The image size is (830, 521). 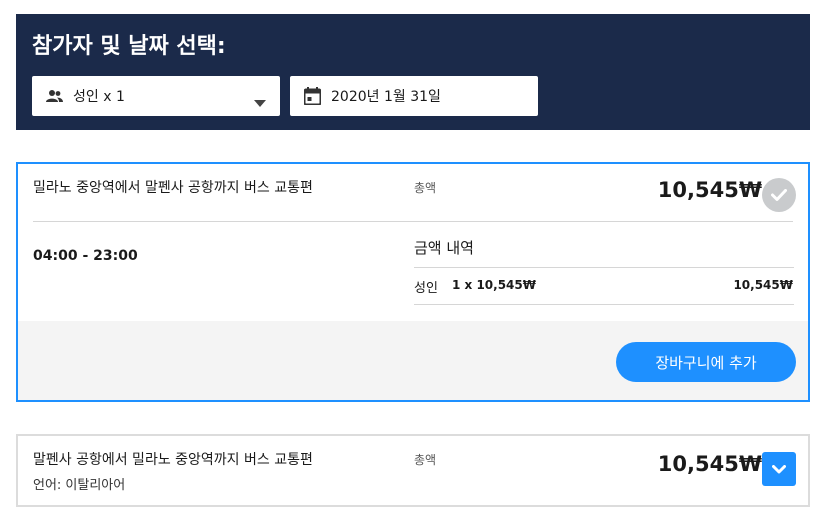 What do you see at coordinates (706, 362) in the screenshot?
I see `add-to-cart-button: 장바구니에 추가` at bounding box center [706, 362].